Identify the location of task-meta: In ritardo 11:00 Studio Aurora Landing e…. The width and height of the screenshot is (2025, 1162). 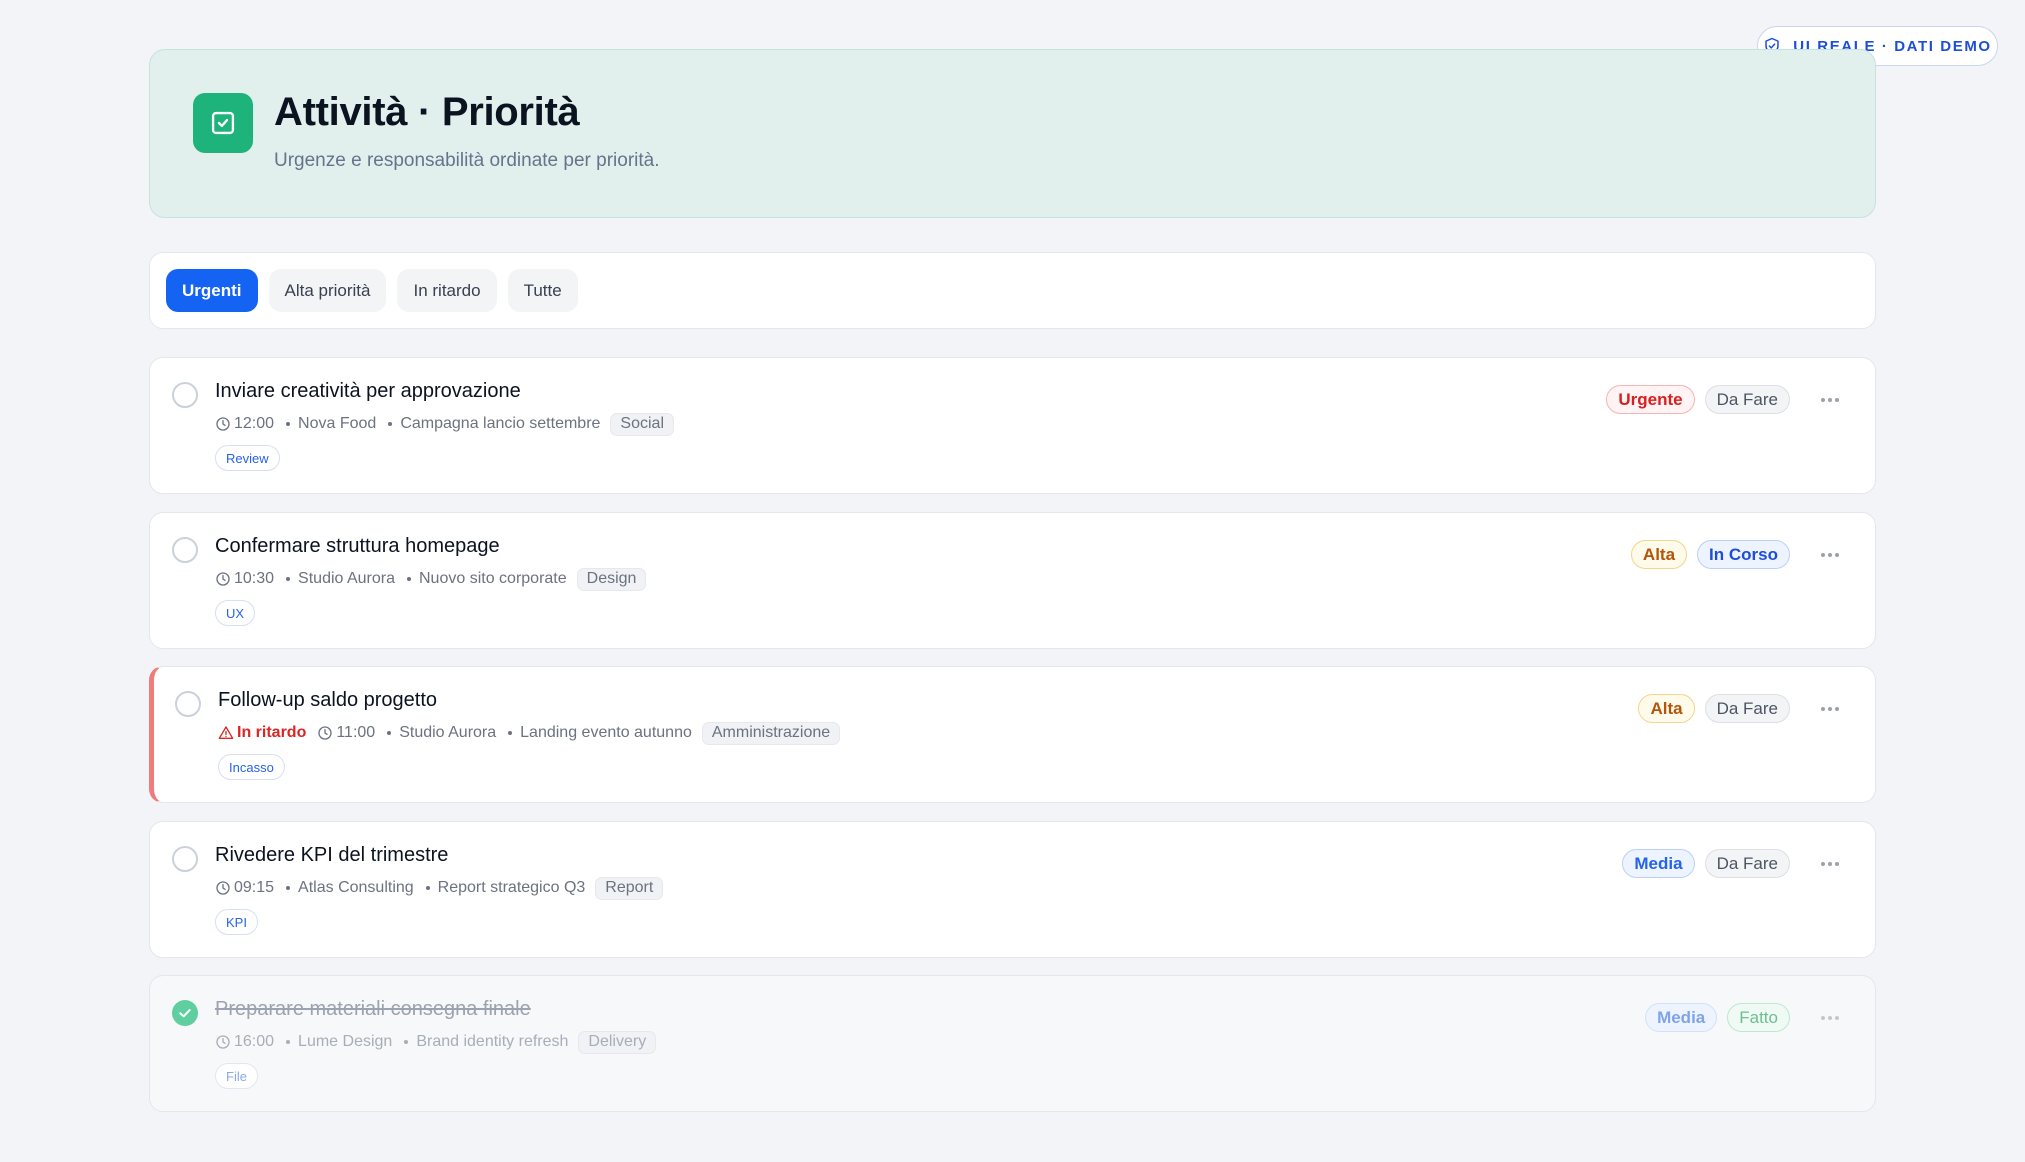
(529, 733).